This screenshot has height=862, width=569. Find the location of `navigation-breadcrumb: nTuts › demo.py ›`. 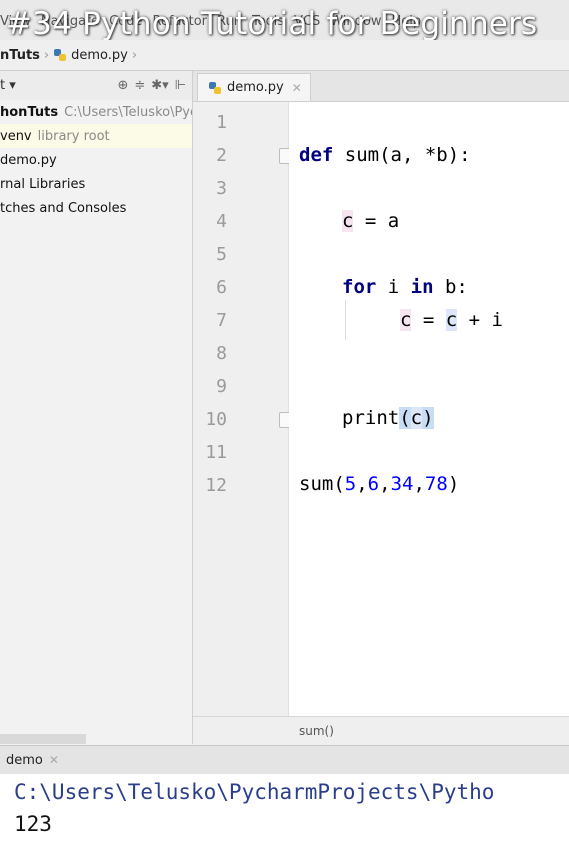

navigation-breadcrumb: nTuts › demo.py › is located at coordinates (284, 55).